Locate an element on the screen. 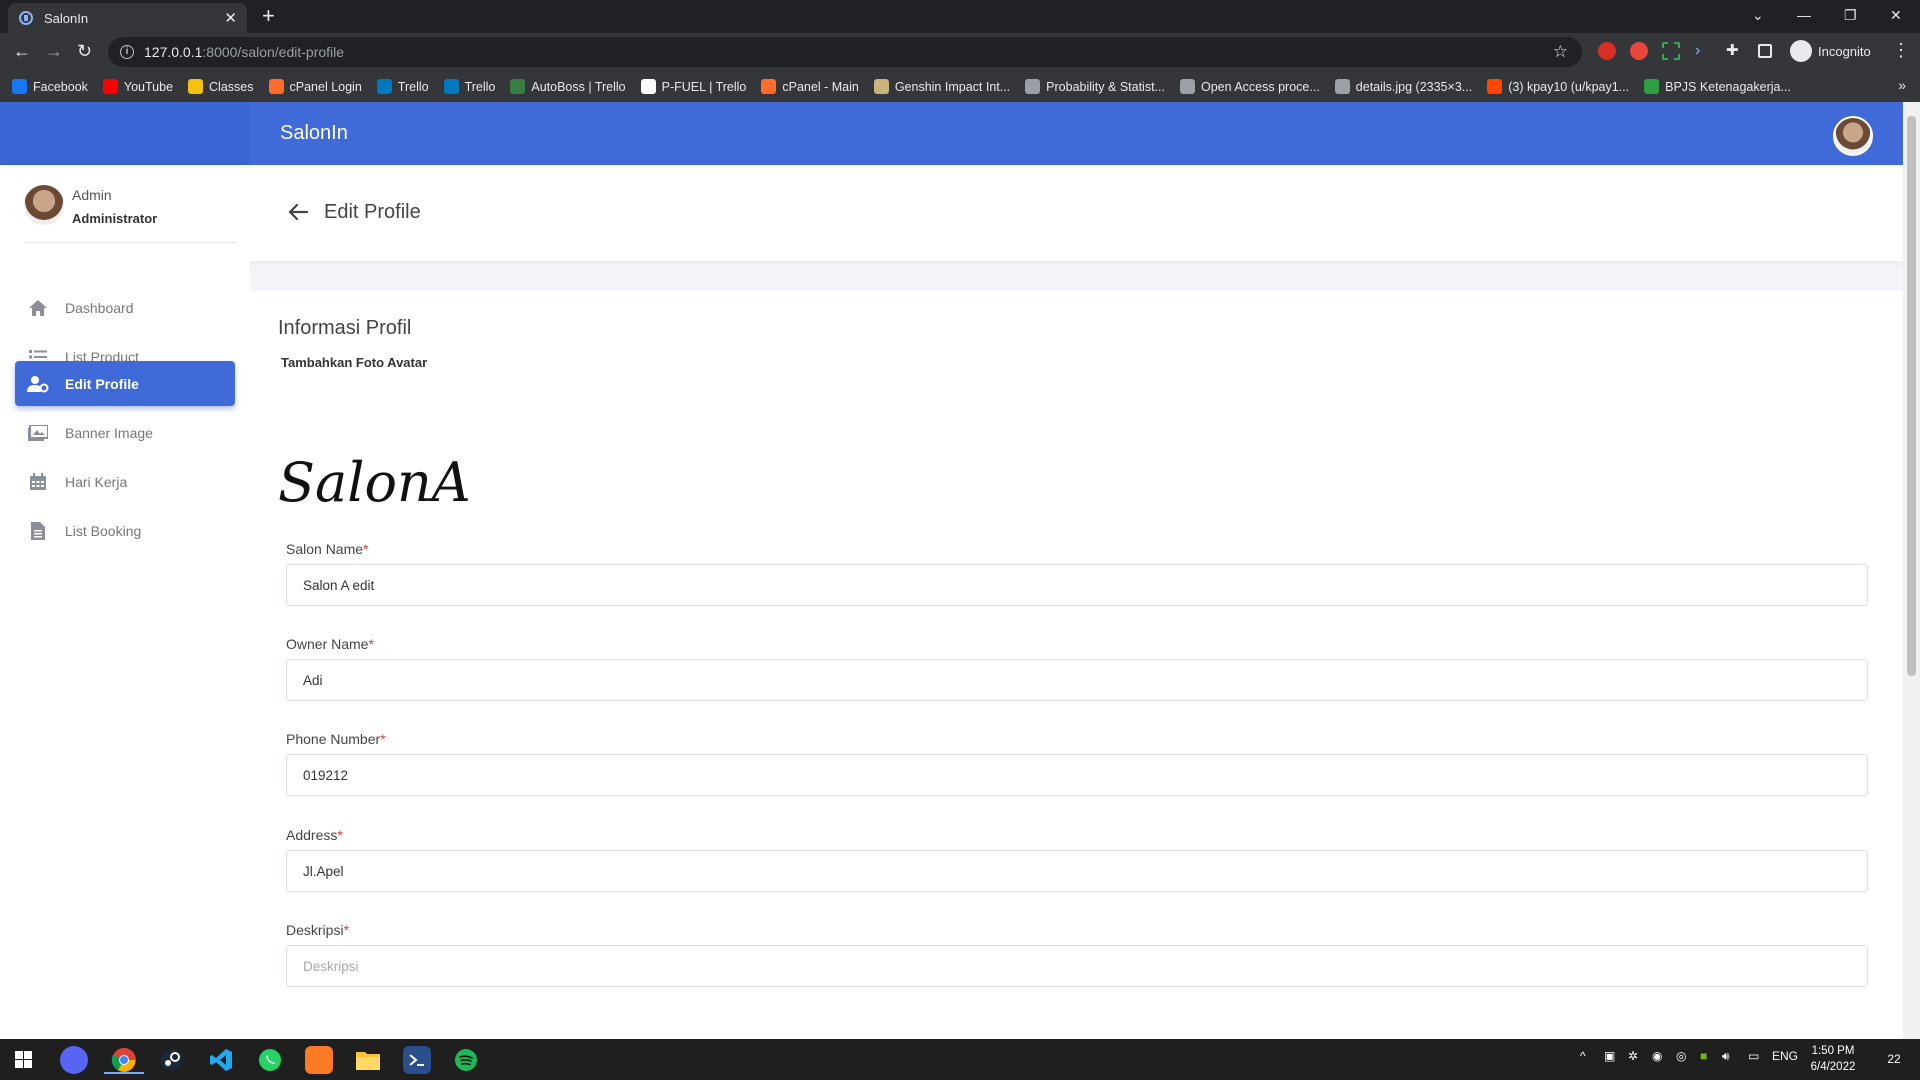  back-button: ← is located at coordinates (22, 51).